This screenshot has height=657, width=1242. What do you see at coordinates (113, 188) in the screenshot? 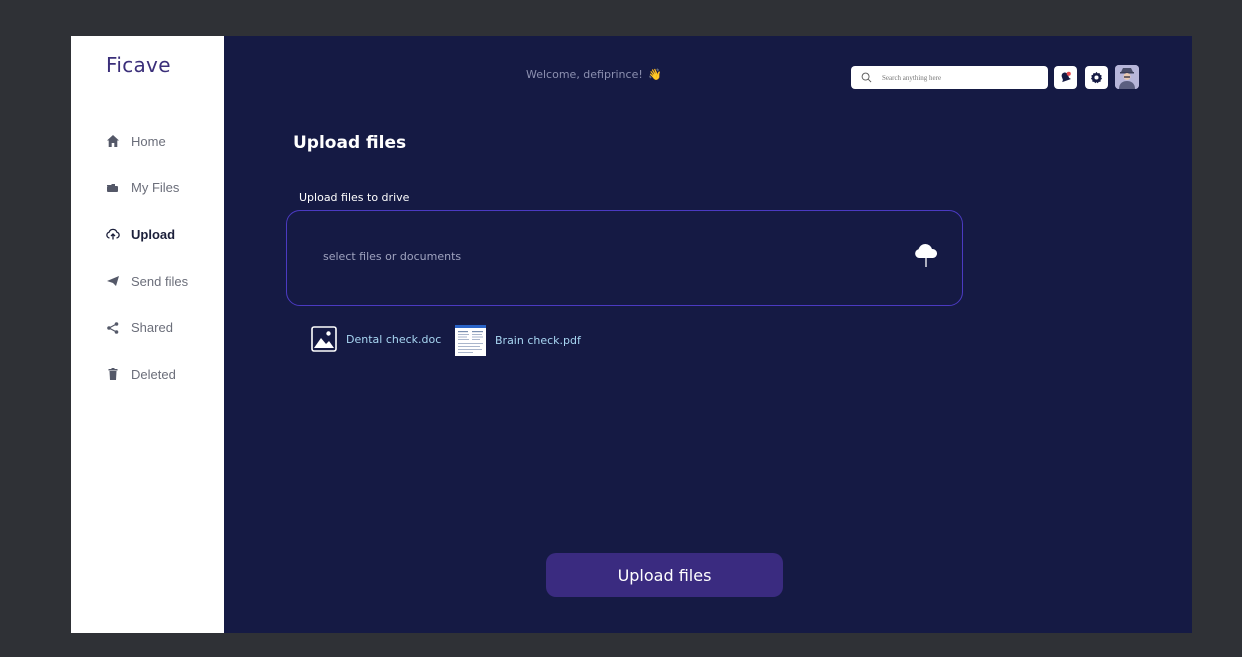
I see `folder-icon` at bounding box center [113, 188].